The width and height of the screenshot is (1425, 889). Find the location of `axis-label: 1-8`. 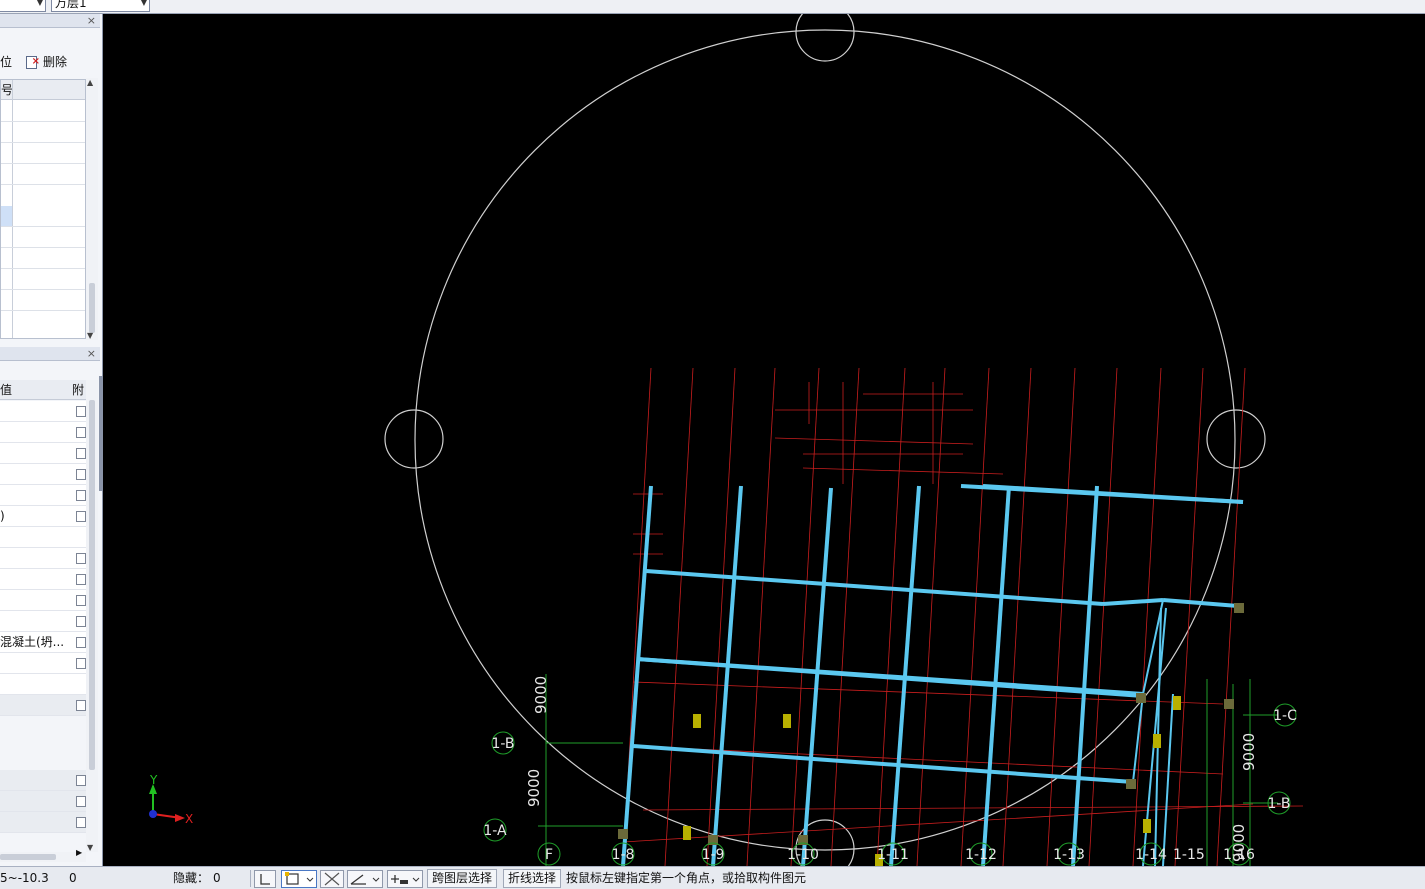

axis-label: 1-8 is located at coordinates (623, 855).